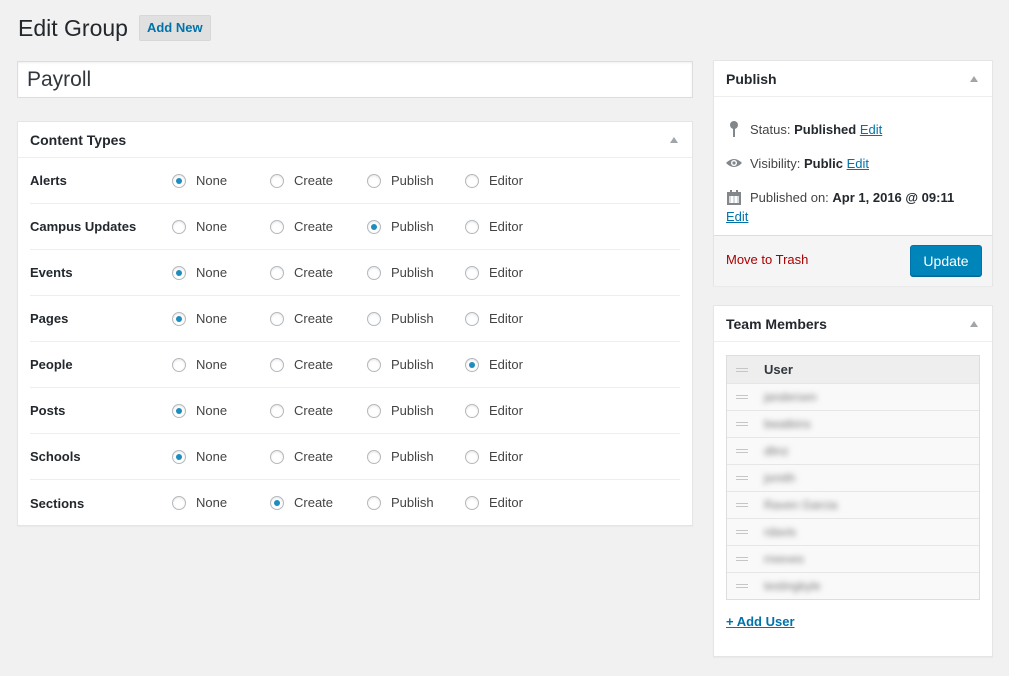  I want to click on status-edit-link: Edit, so click(871, 129).